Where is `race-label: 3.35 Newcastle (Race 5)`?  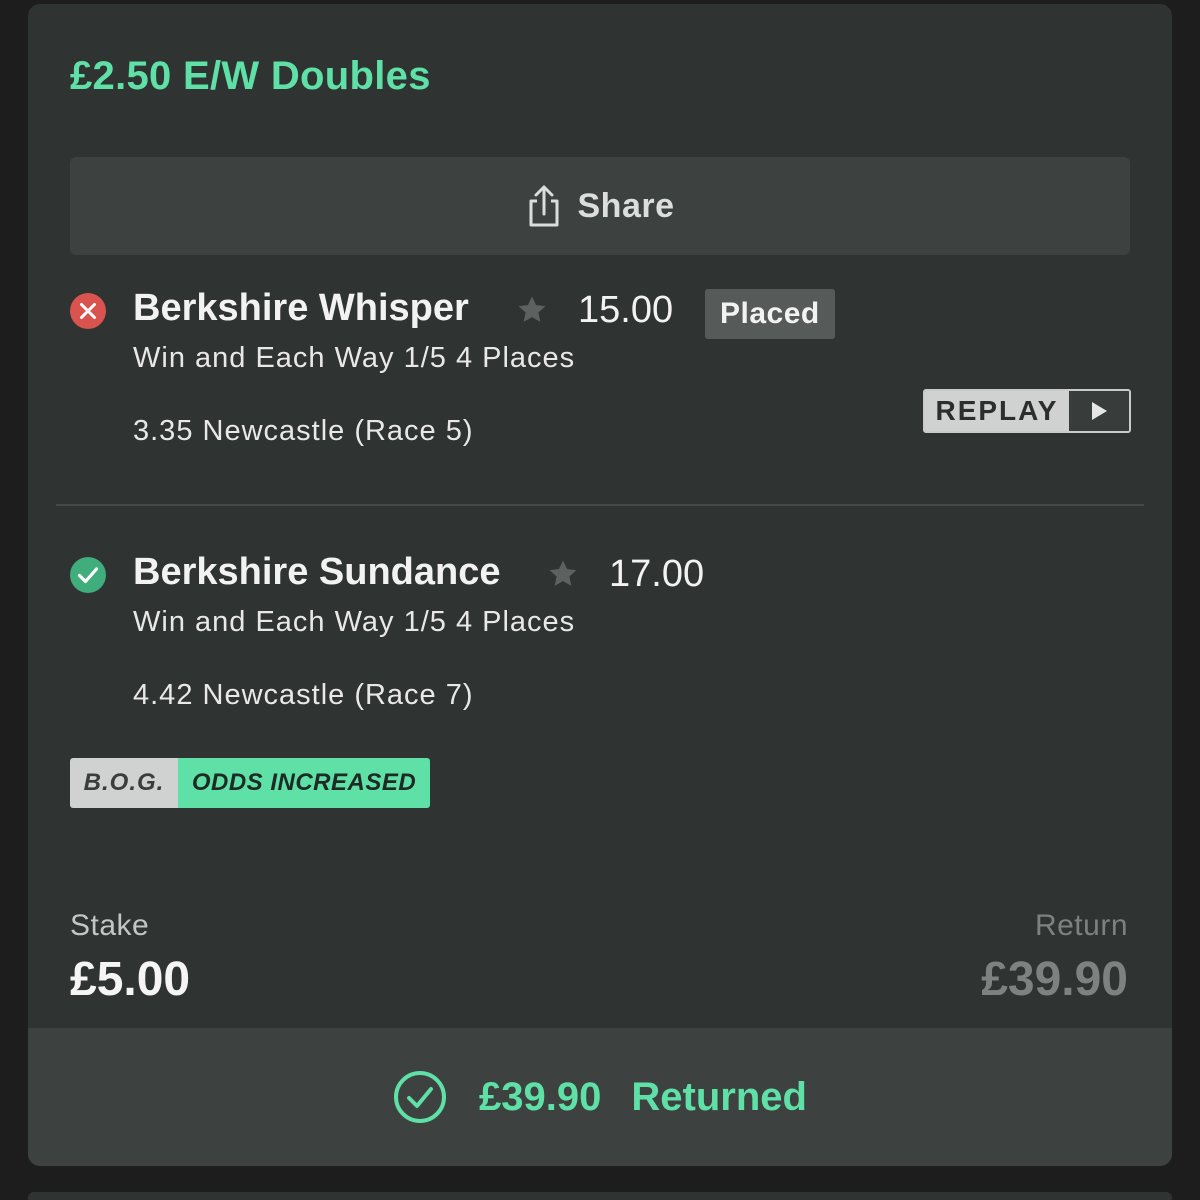 race-label: 3.35 Newcastle (Race 5) is located at coordinates (303, 431).